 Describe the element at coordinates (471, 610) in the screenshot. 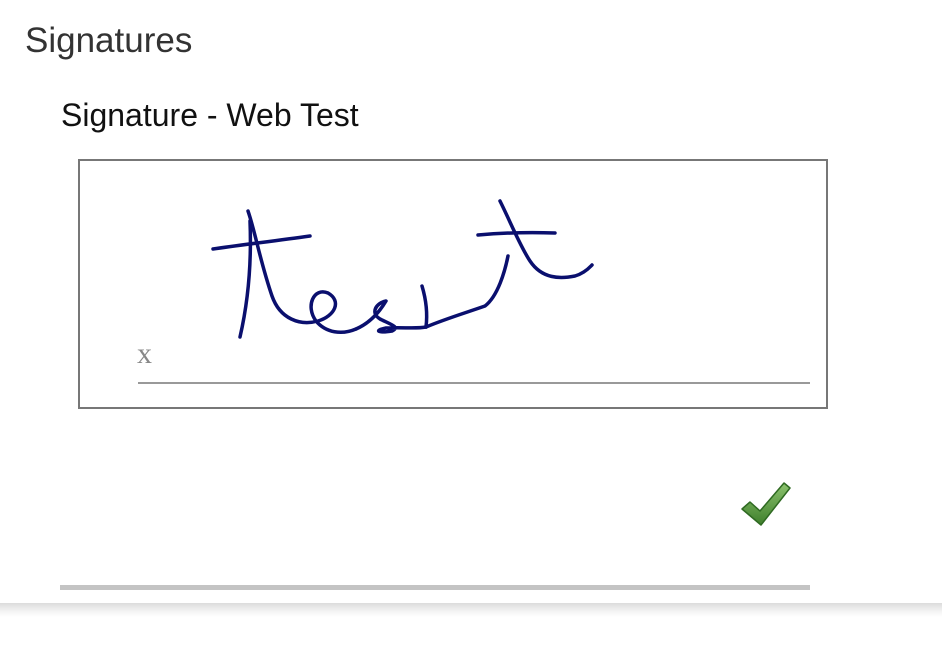

I see `bottom-shadow` at that location.